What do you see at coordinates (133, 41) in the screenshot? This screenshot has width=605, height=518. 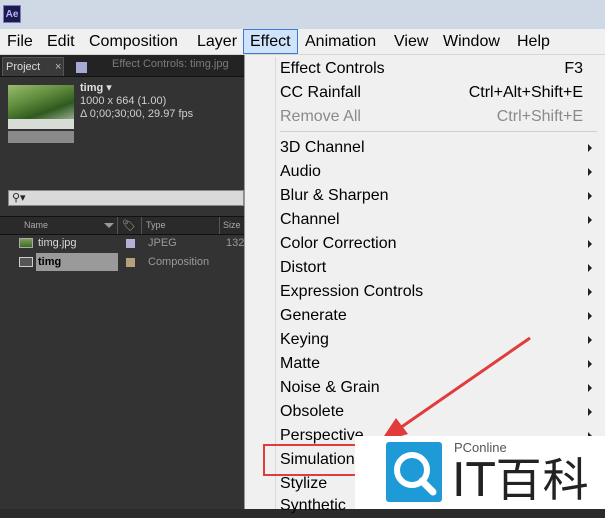 I see `menu-composition: Composition` at bounding box center [133, 41].